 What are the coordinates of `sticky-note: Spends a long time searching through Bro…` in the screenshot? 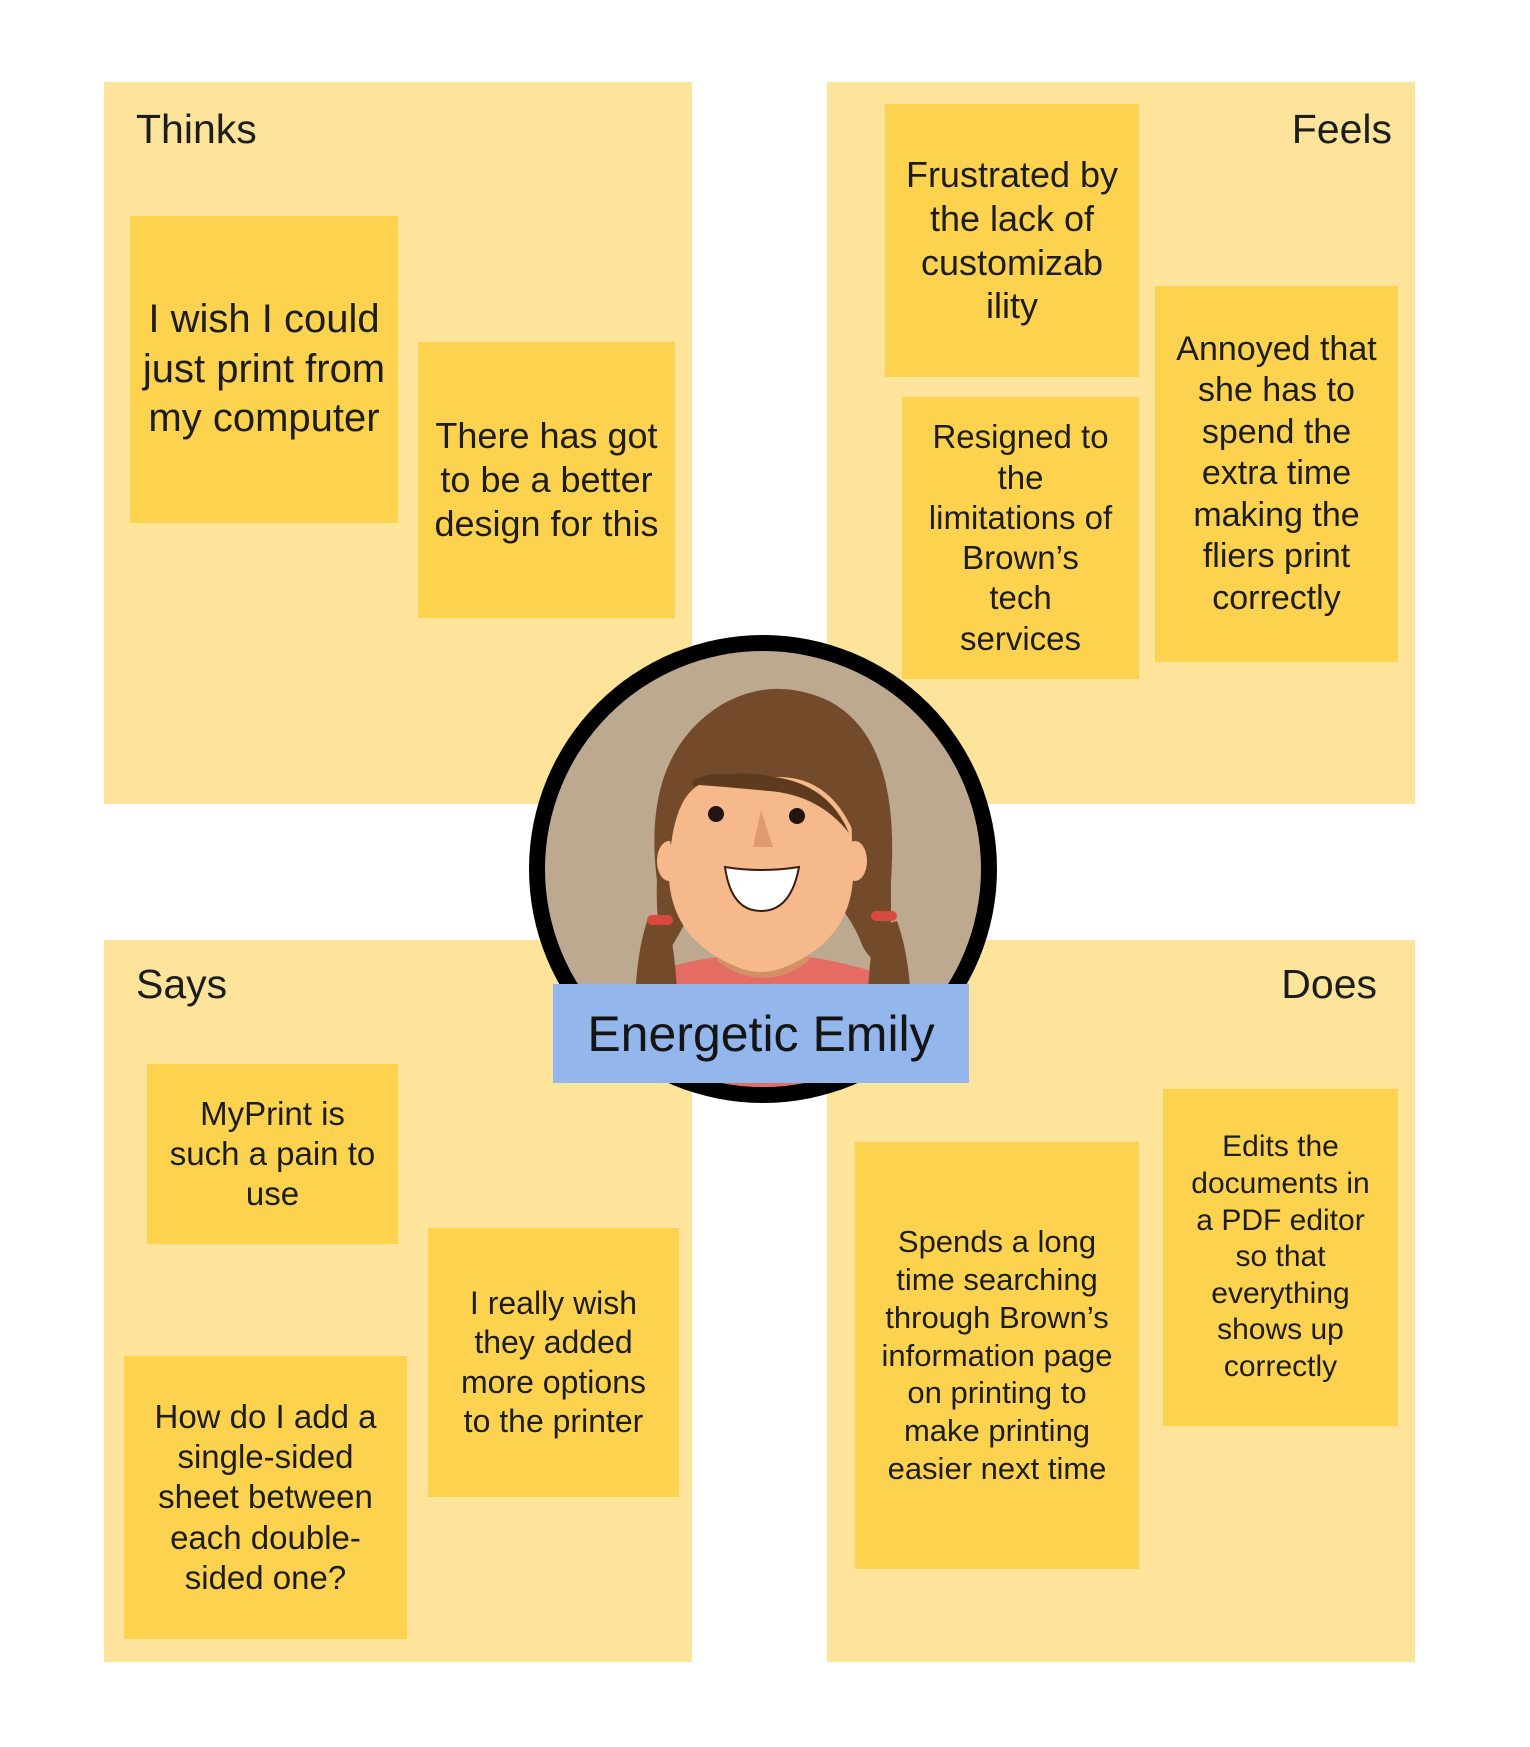 It's located at (997, 1355).